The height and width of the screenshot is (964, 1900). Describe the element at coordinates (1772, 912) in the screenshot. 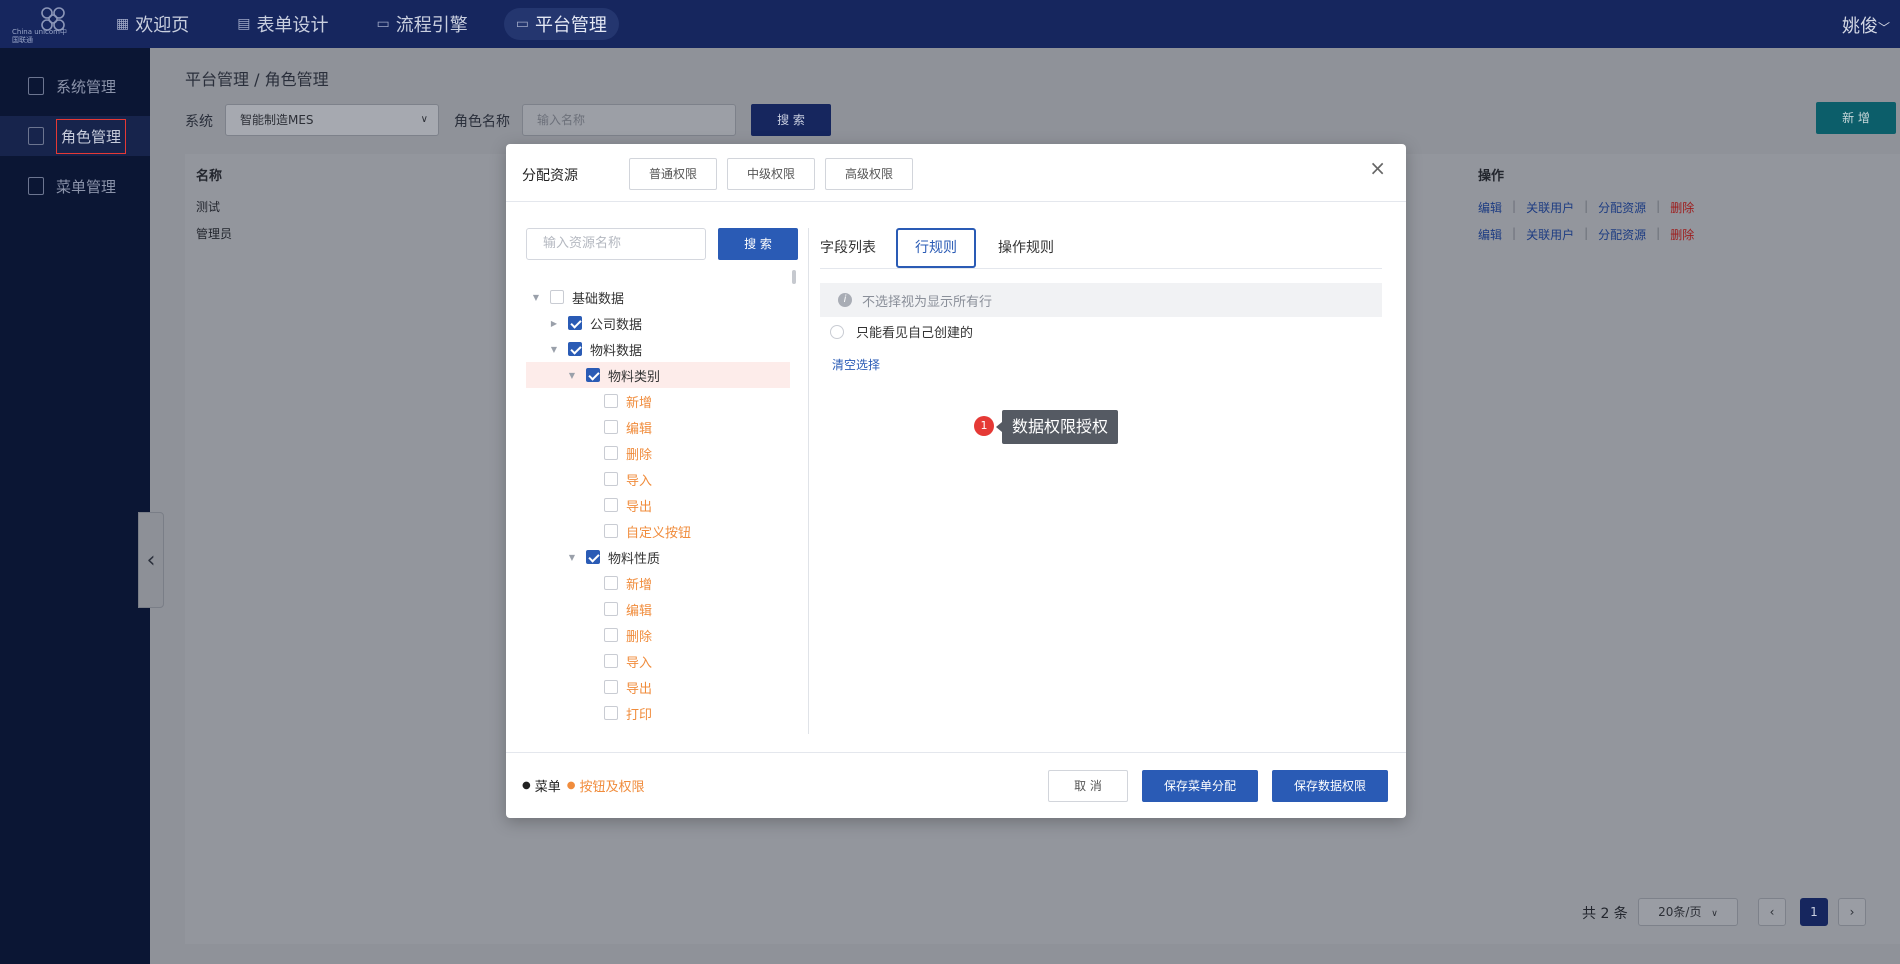

I see `prev-page-button: ‹` at that location.